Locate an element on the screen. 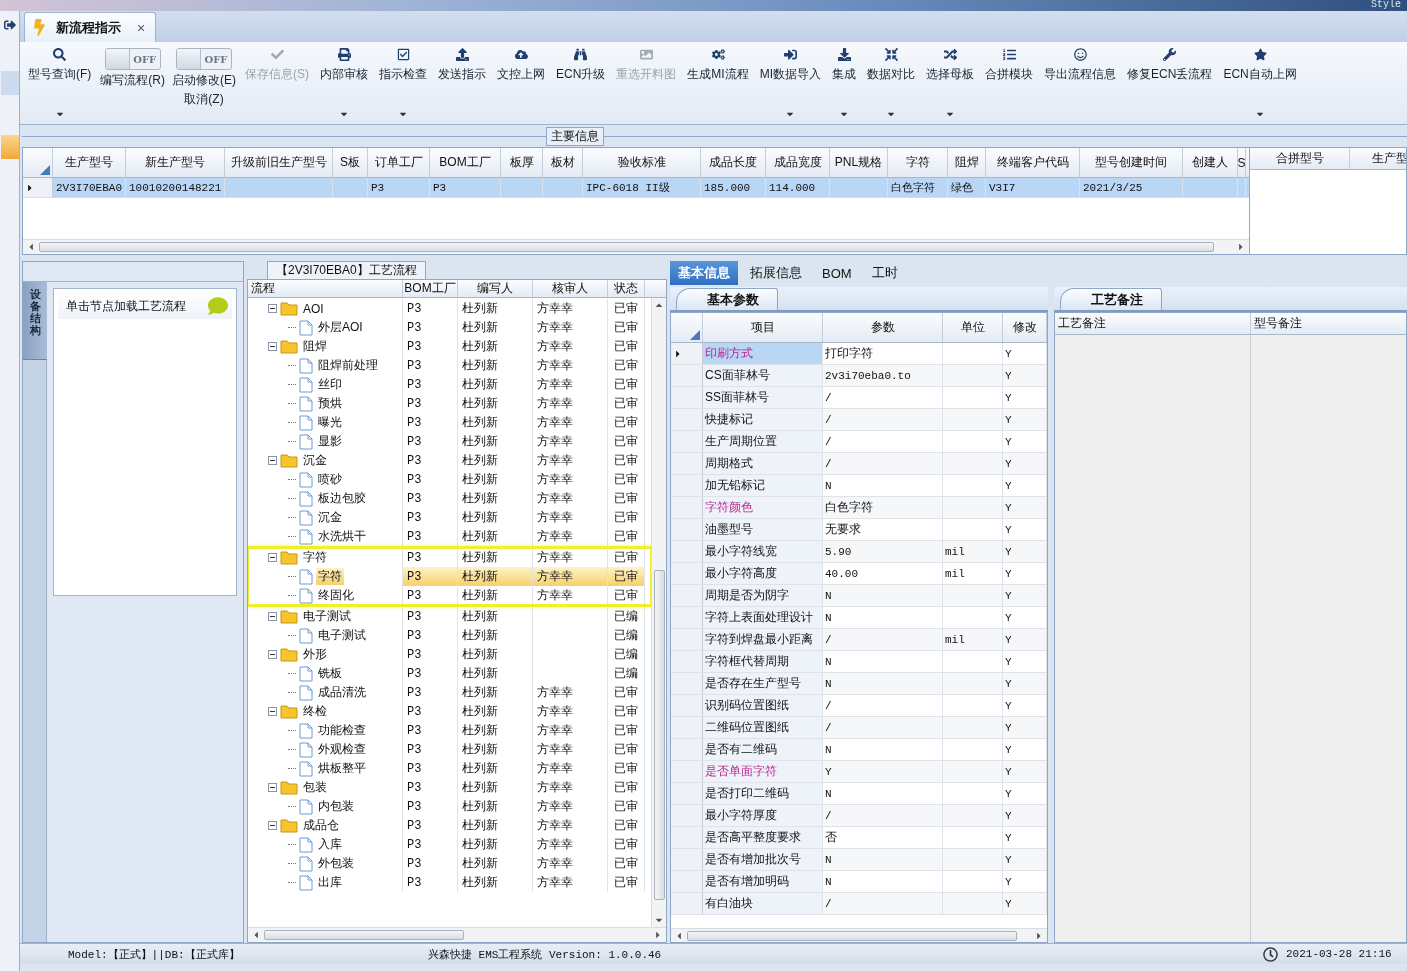 This screenshot has width=1407, height=971. panel-tab: 基本参数 is located at coordinates (727, 299).